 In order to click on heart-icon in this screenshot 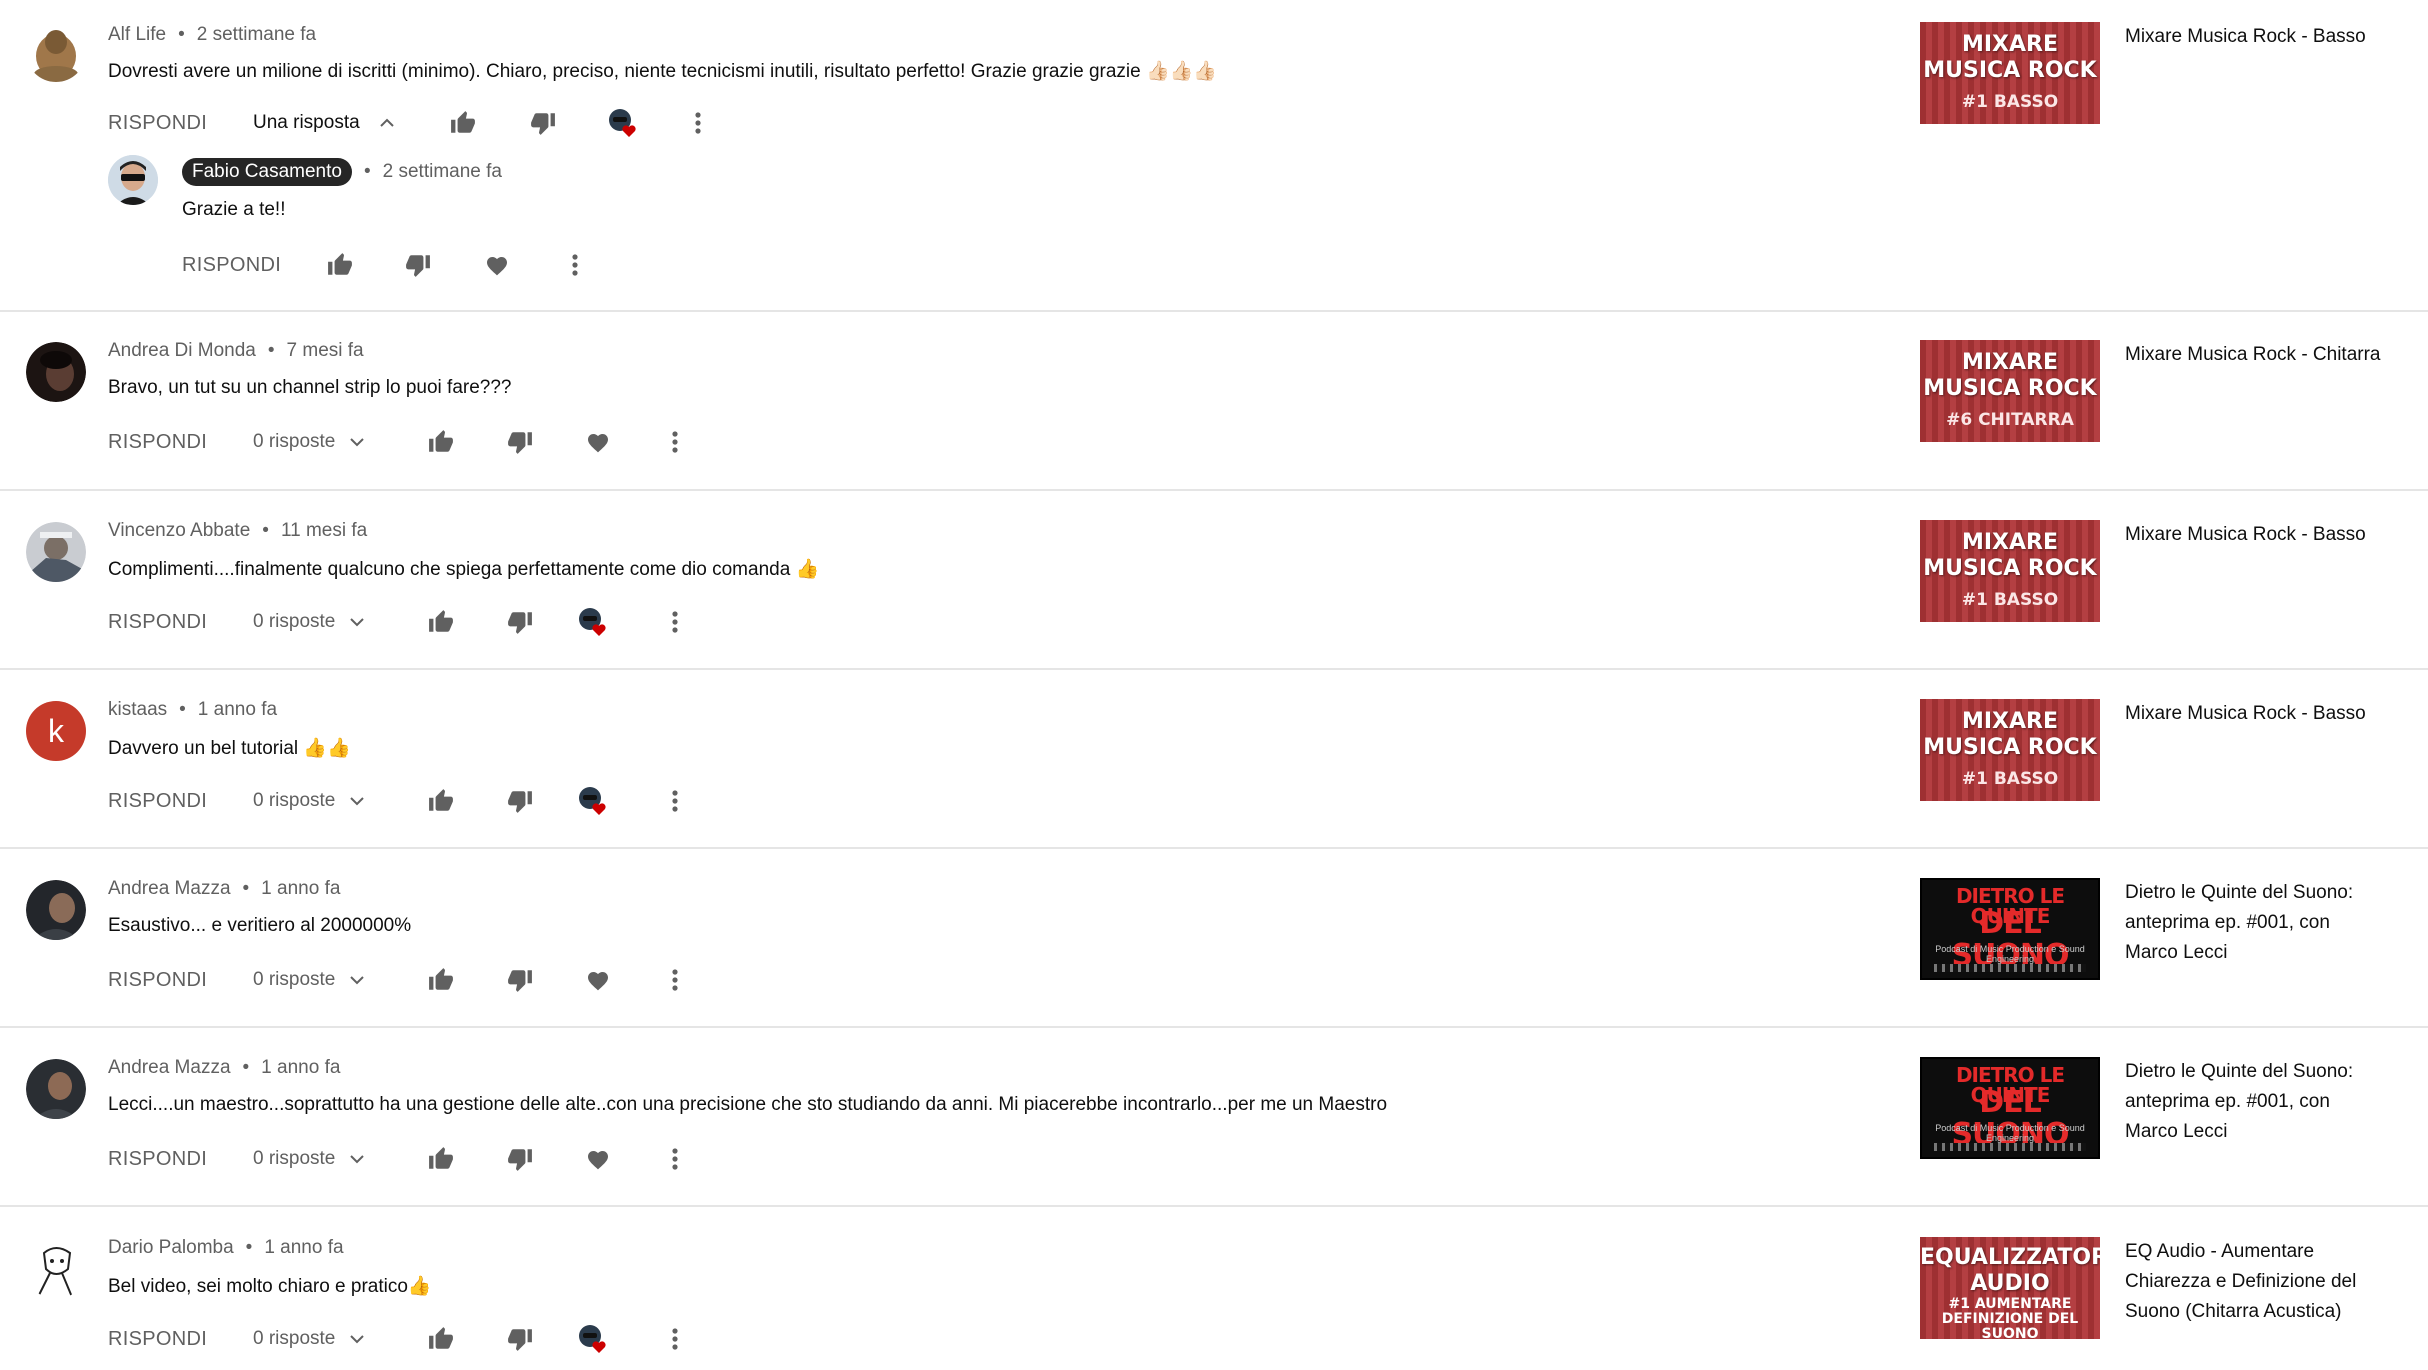, I will do `click(598, 981)`.